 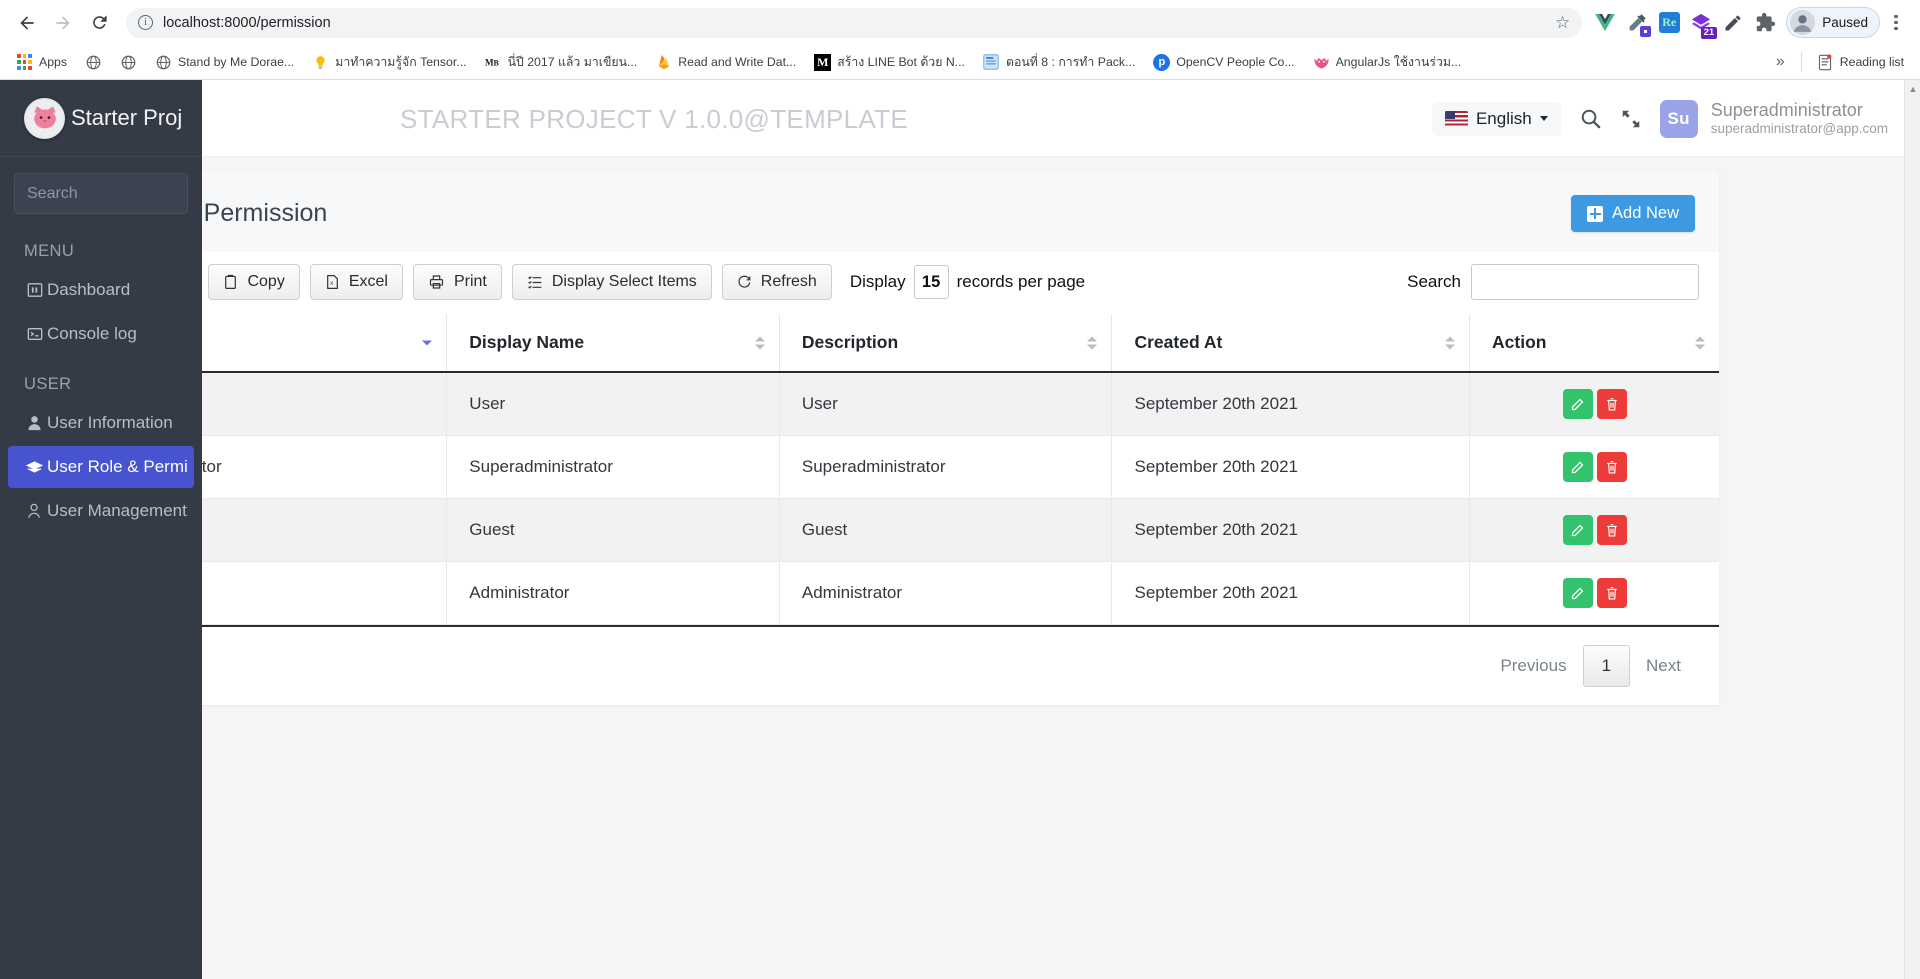 I want to click on cell-action, so click(x=1594, y=404).